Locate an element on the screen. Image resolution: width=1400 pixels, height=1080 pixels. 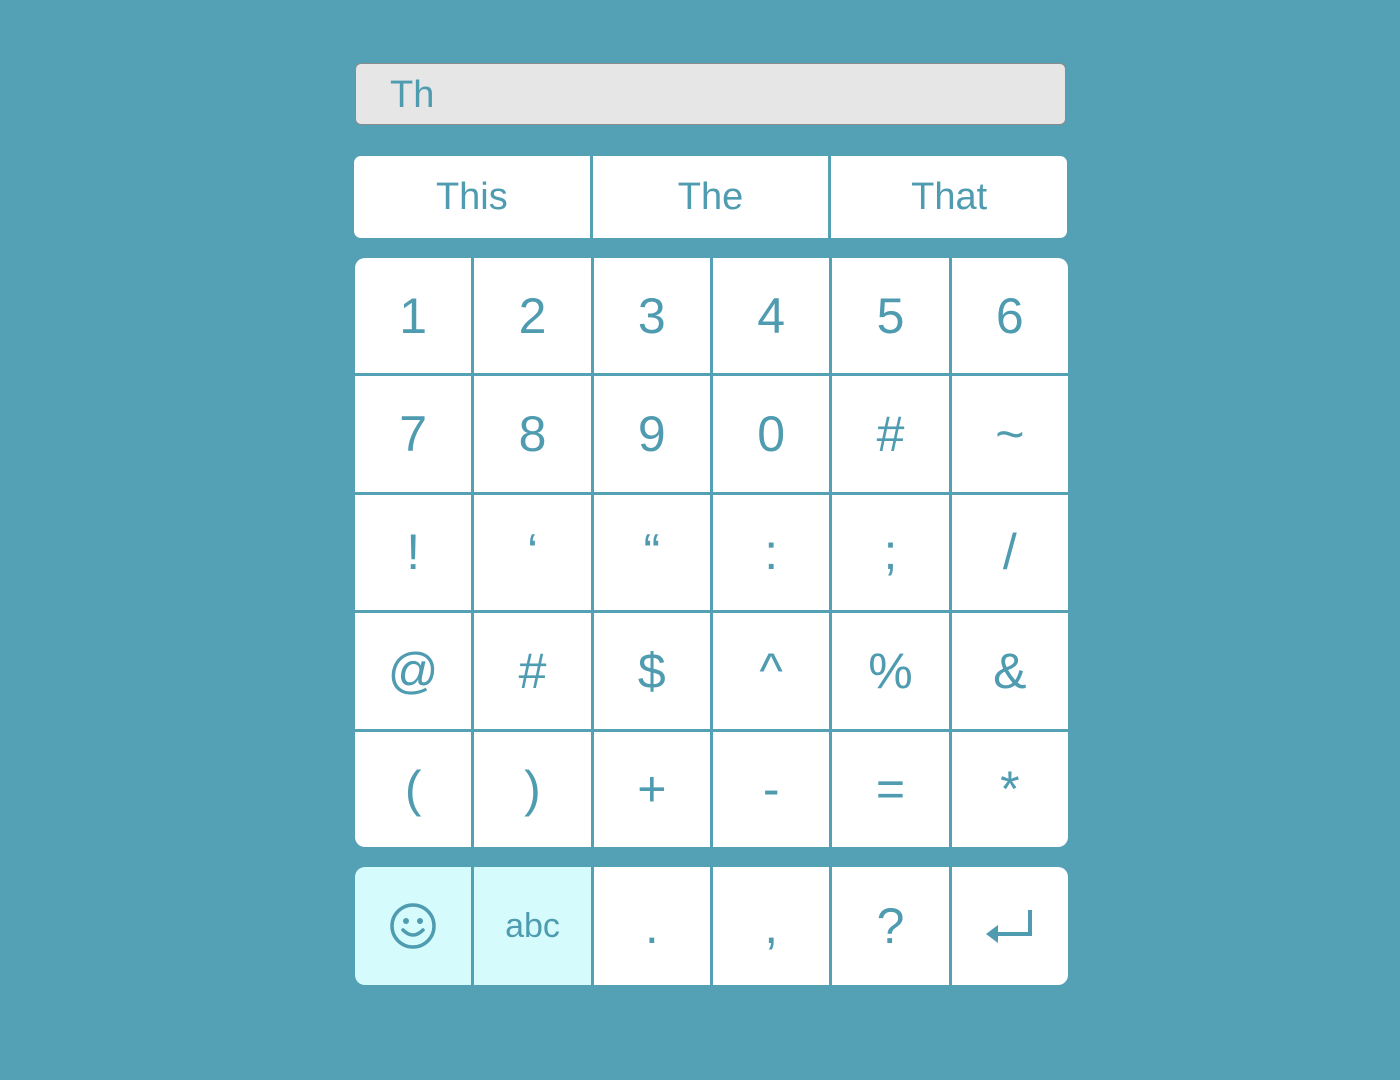
key-hash-2: # is located at coordinates (532, 671).